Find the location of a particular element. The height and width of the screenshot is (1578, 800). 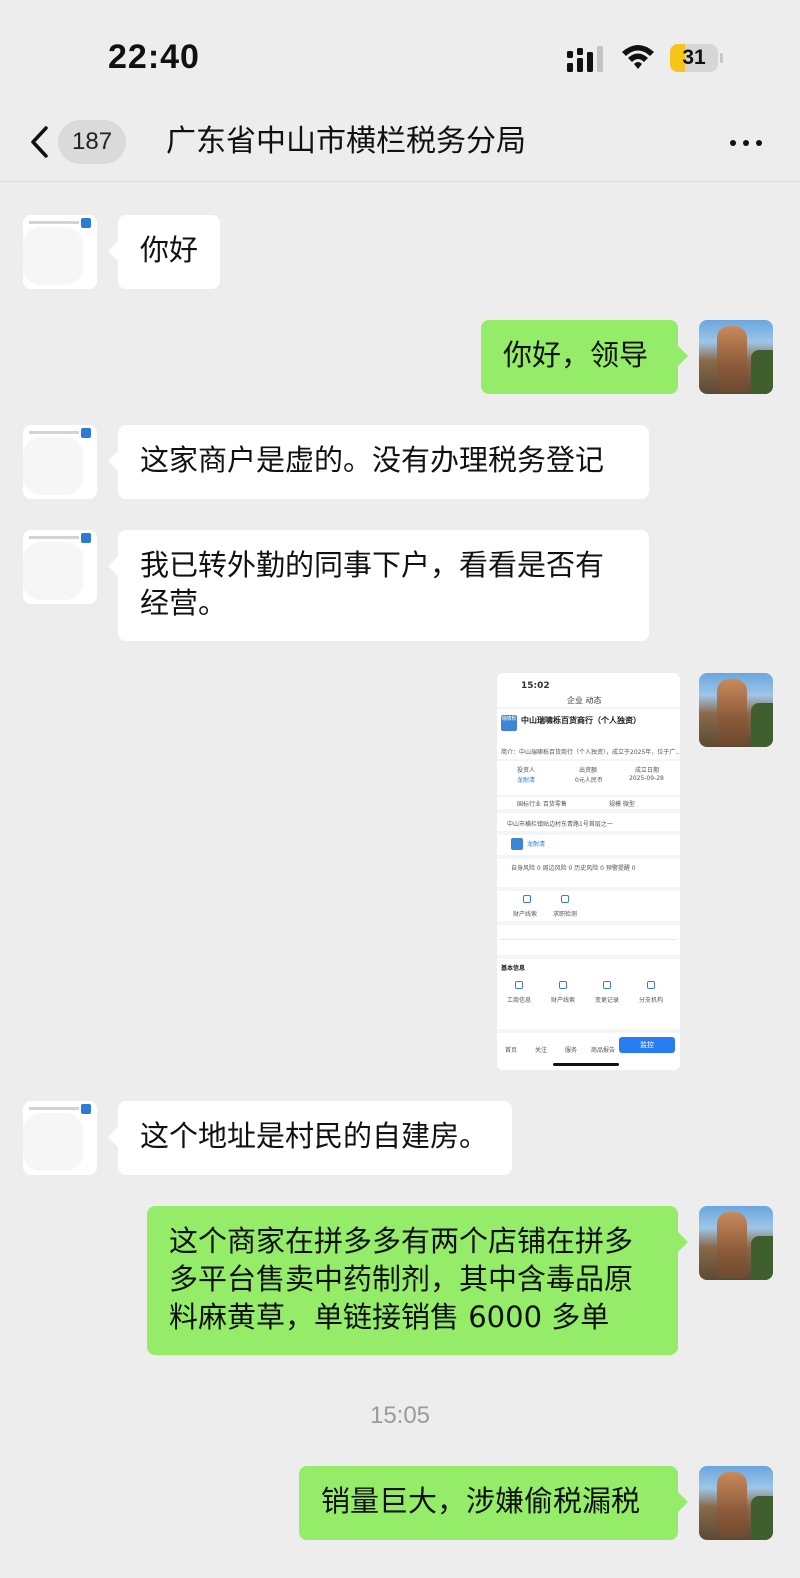

shot-tabs: 企业 动态 is located at coordinates (584, 700).